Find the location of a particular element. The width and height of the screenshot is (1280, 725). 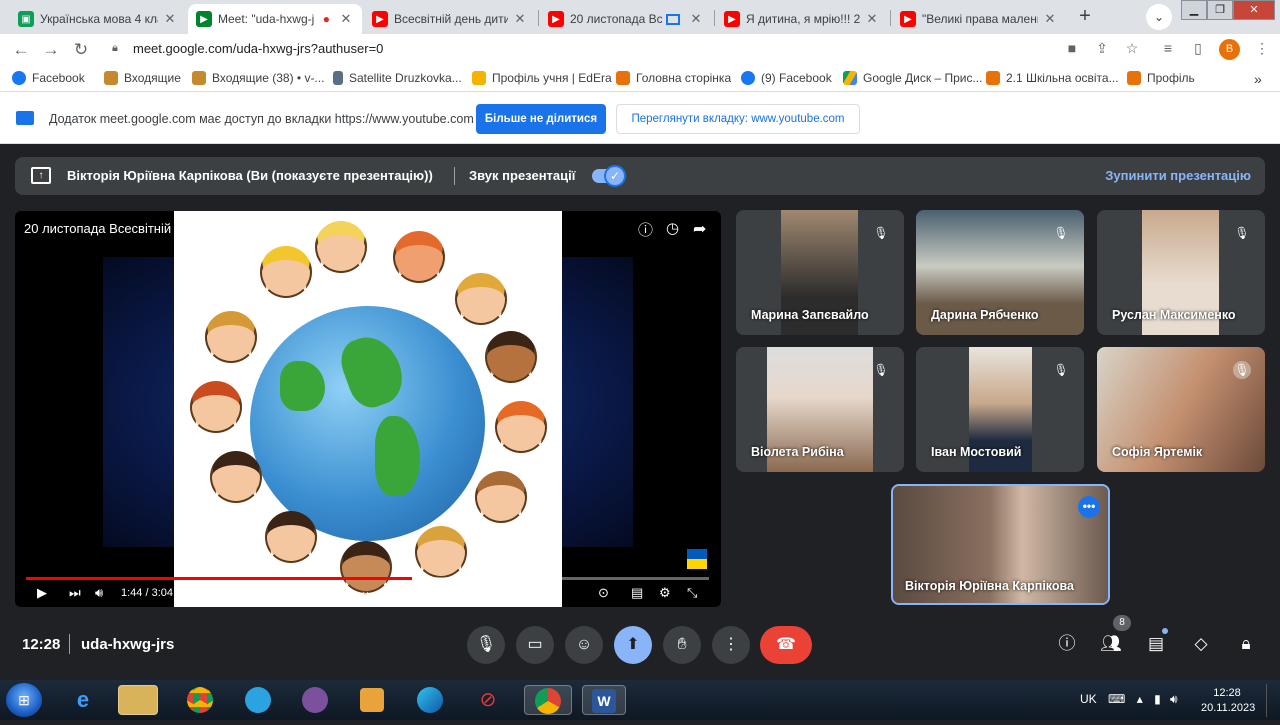

chat-icon: ▤ is located at coordinates (1156, 644).